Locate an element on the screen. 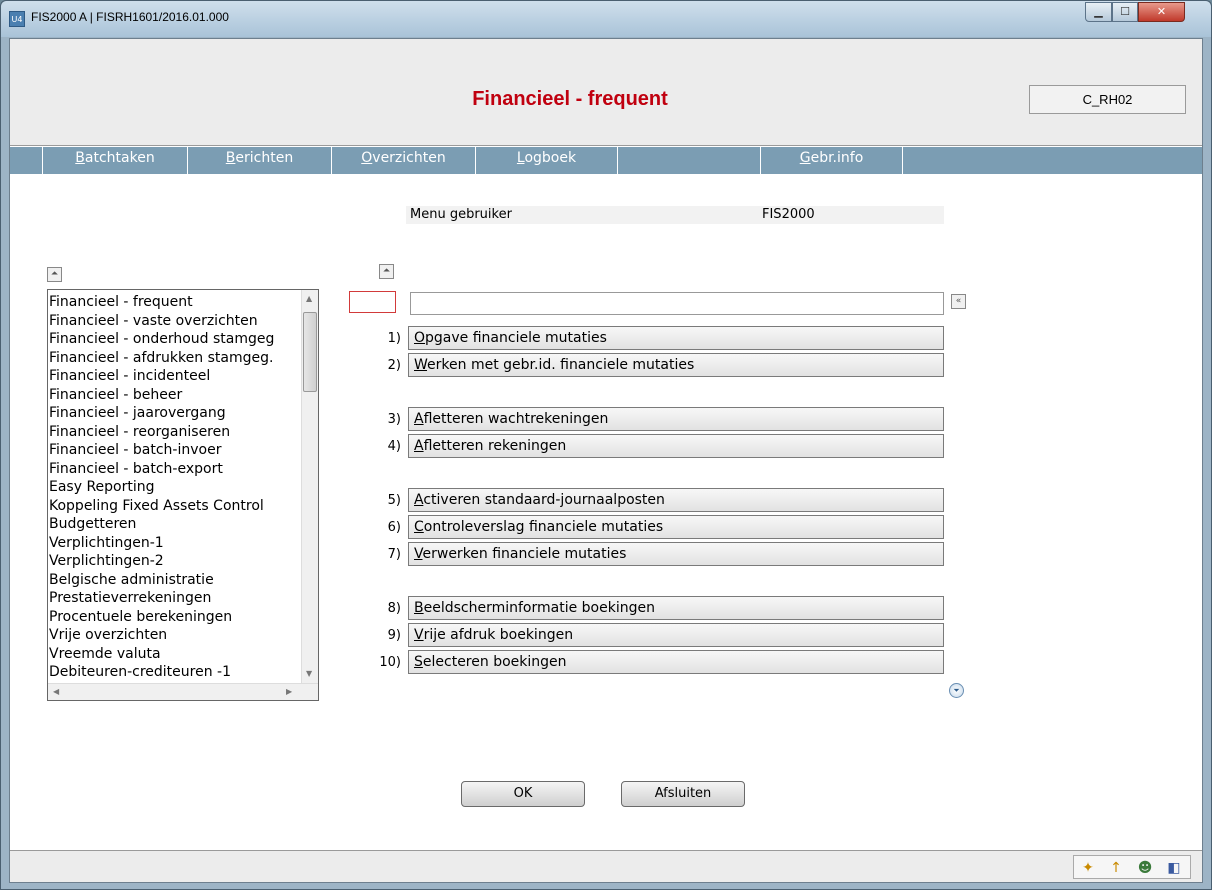 The width and height of the screenshot is (1212, 890). chevron-down-icon: ⏷ is located at coordinates (956, 690).